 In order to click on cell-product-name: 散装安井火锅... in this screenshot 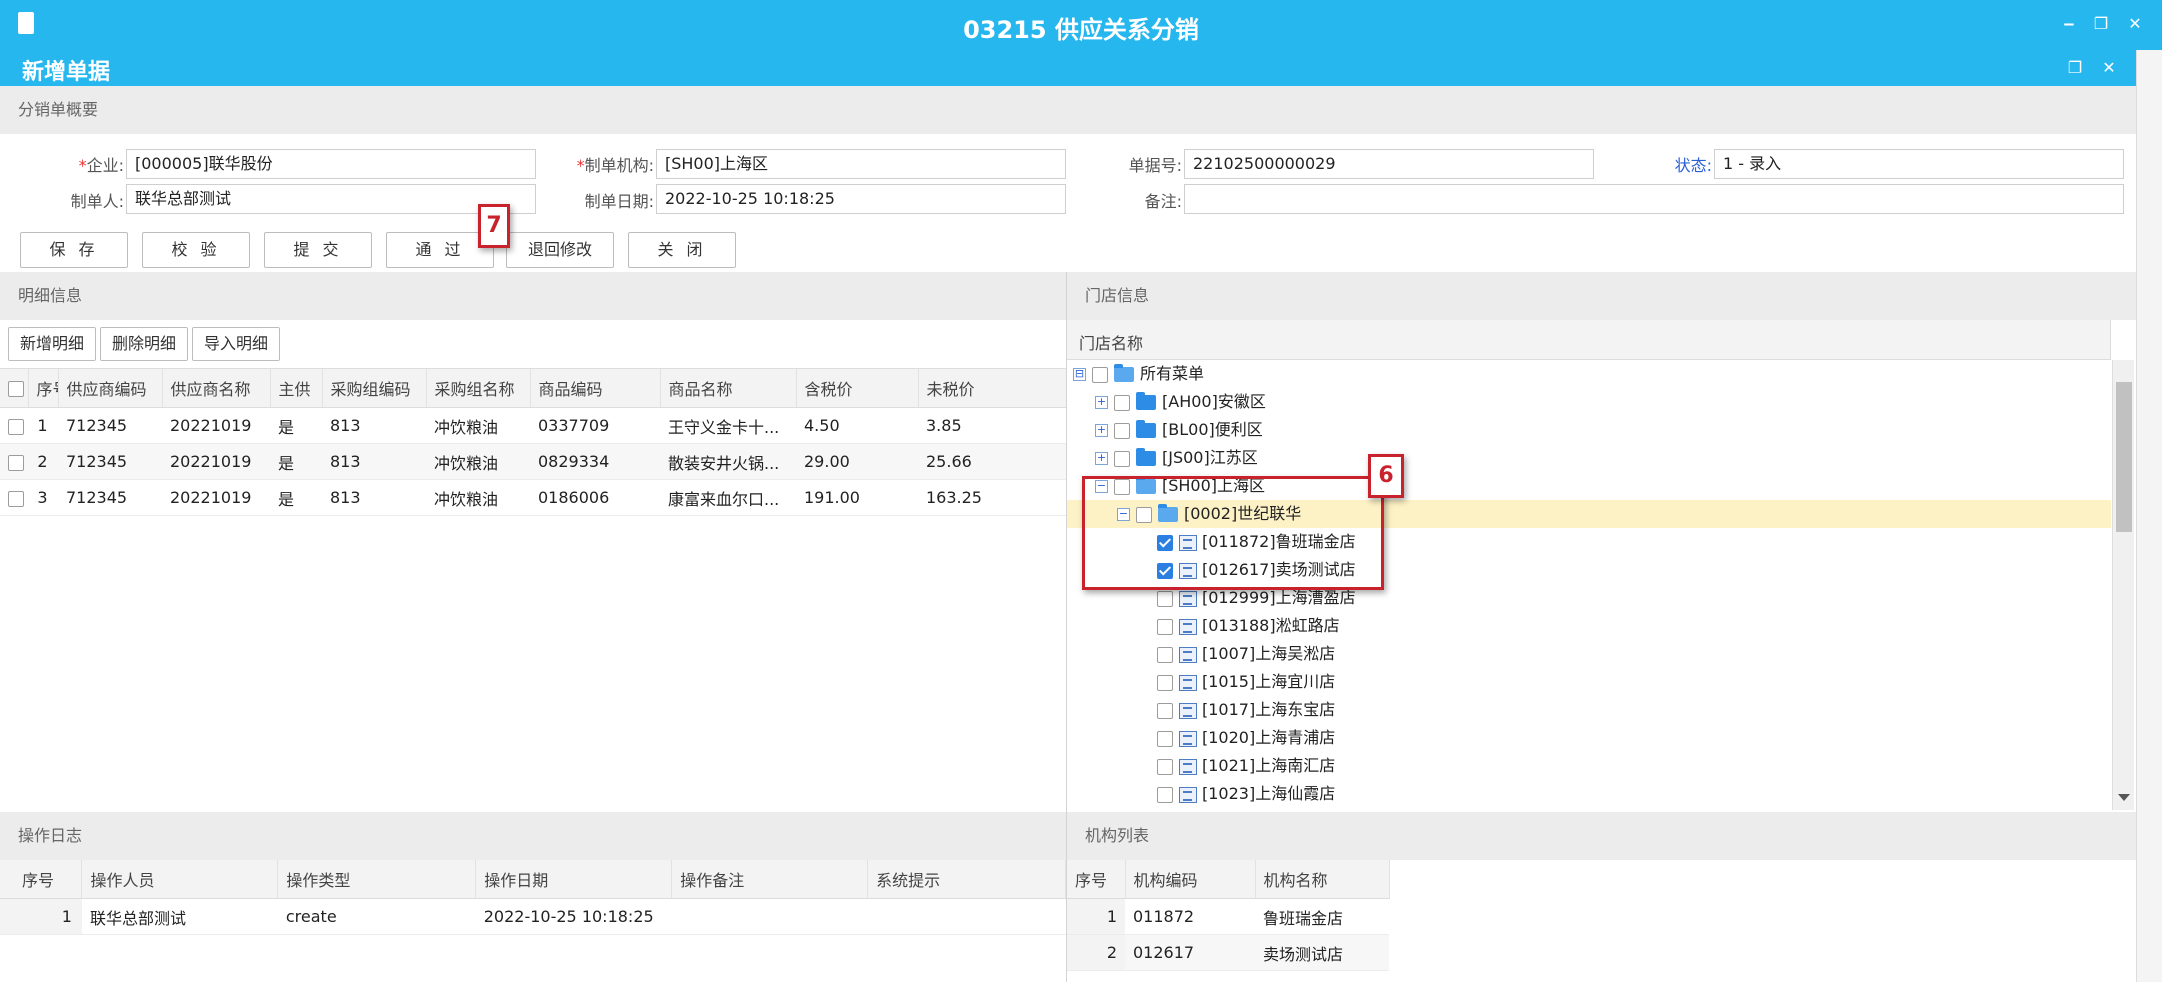, I will do `click(728, 461)`.